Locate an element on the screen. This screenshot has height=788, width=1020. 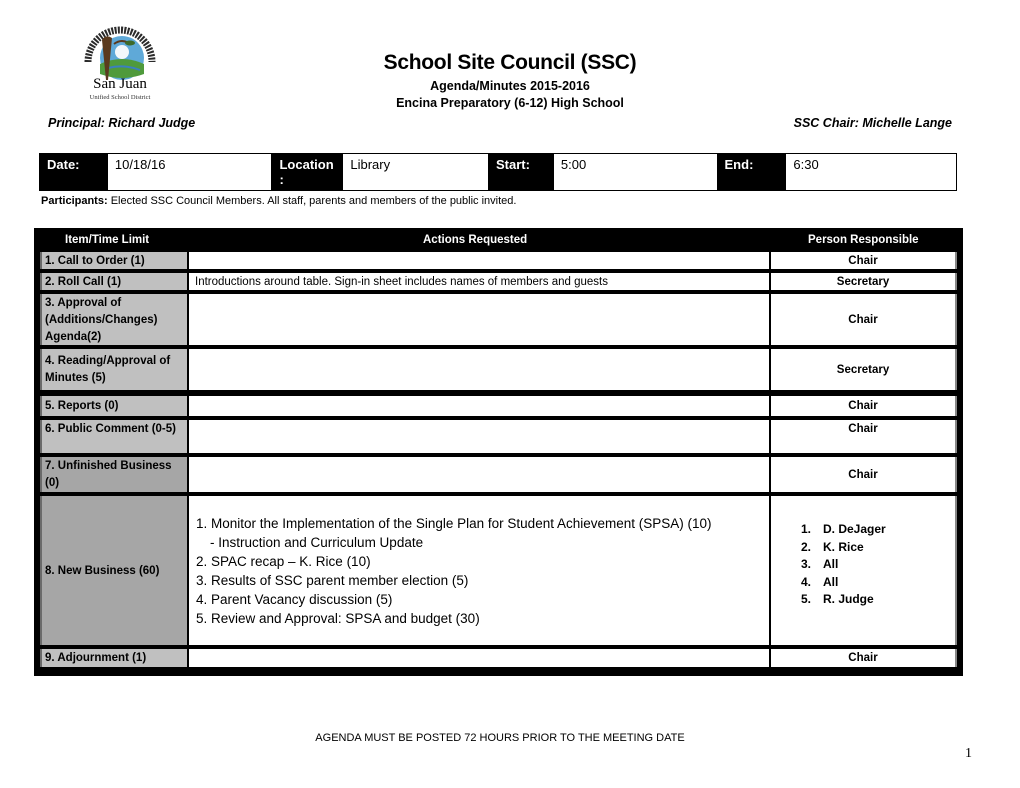
item-text: 5. Reports (0) is located at coordinates (82, 406).